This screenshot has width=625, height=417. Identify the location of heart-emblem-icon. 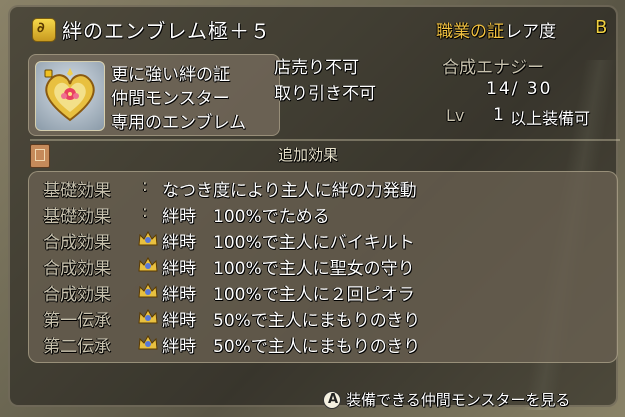
(70, 96).